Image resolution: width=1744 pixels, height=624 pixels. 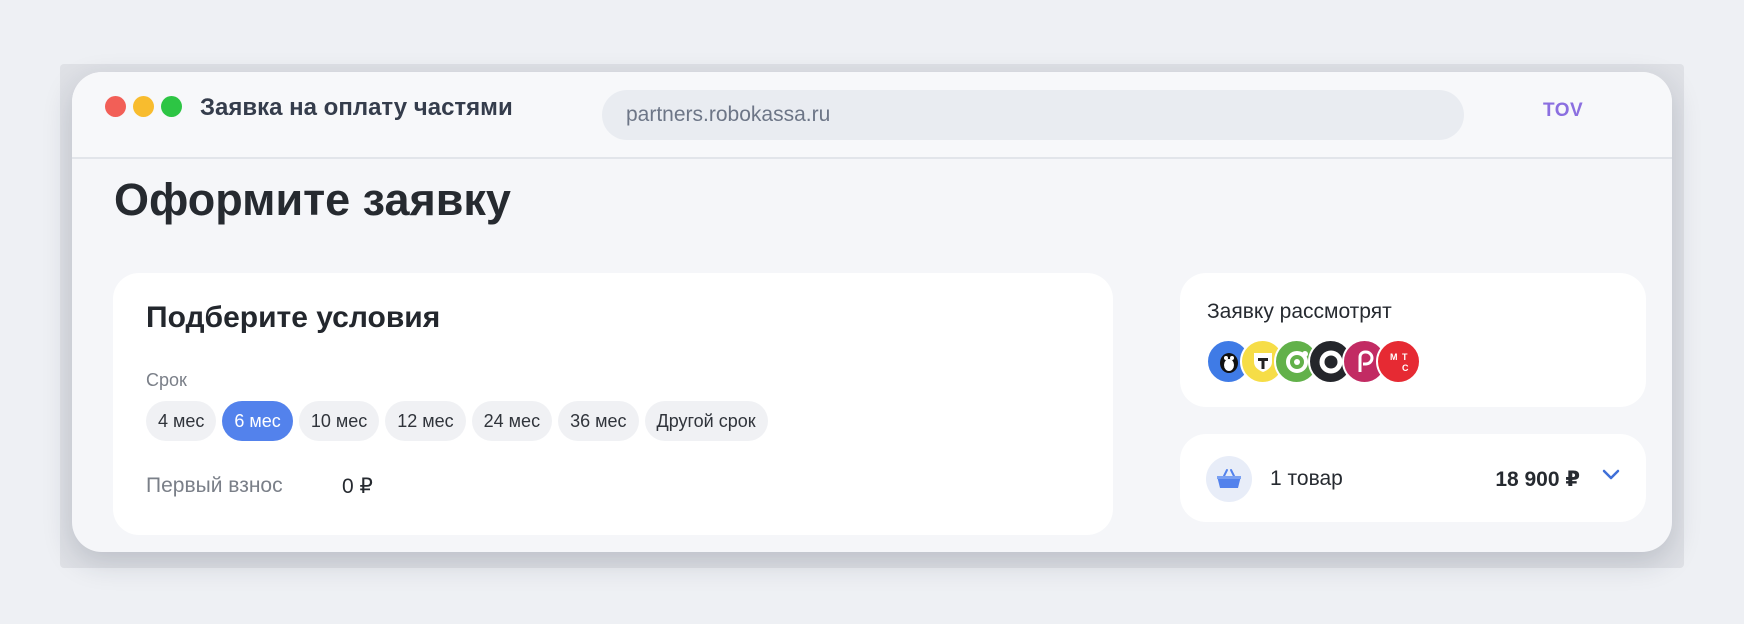 What do you see at coordinates (257, 421) in the screenshot?
I see `term-chip-6-selected: 6 мес` at bounding box center [257, 421].